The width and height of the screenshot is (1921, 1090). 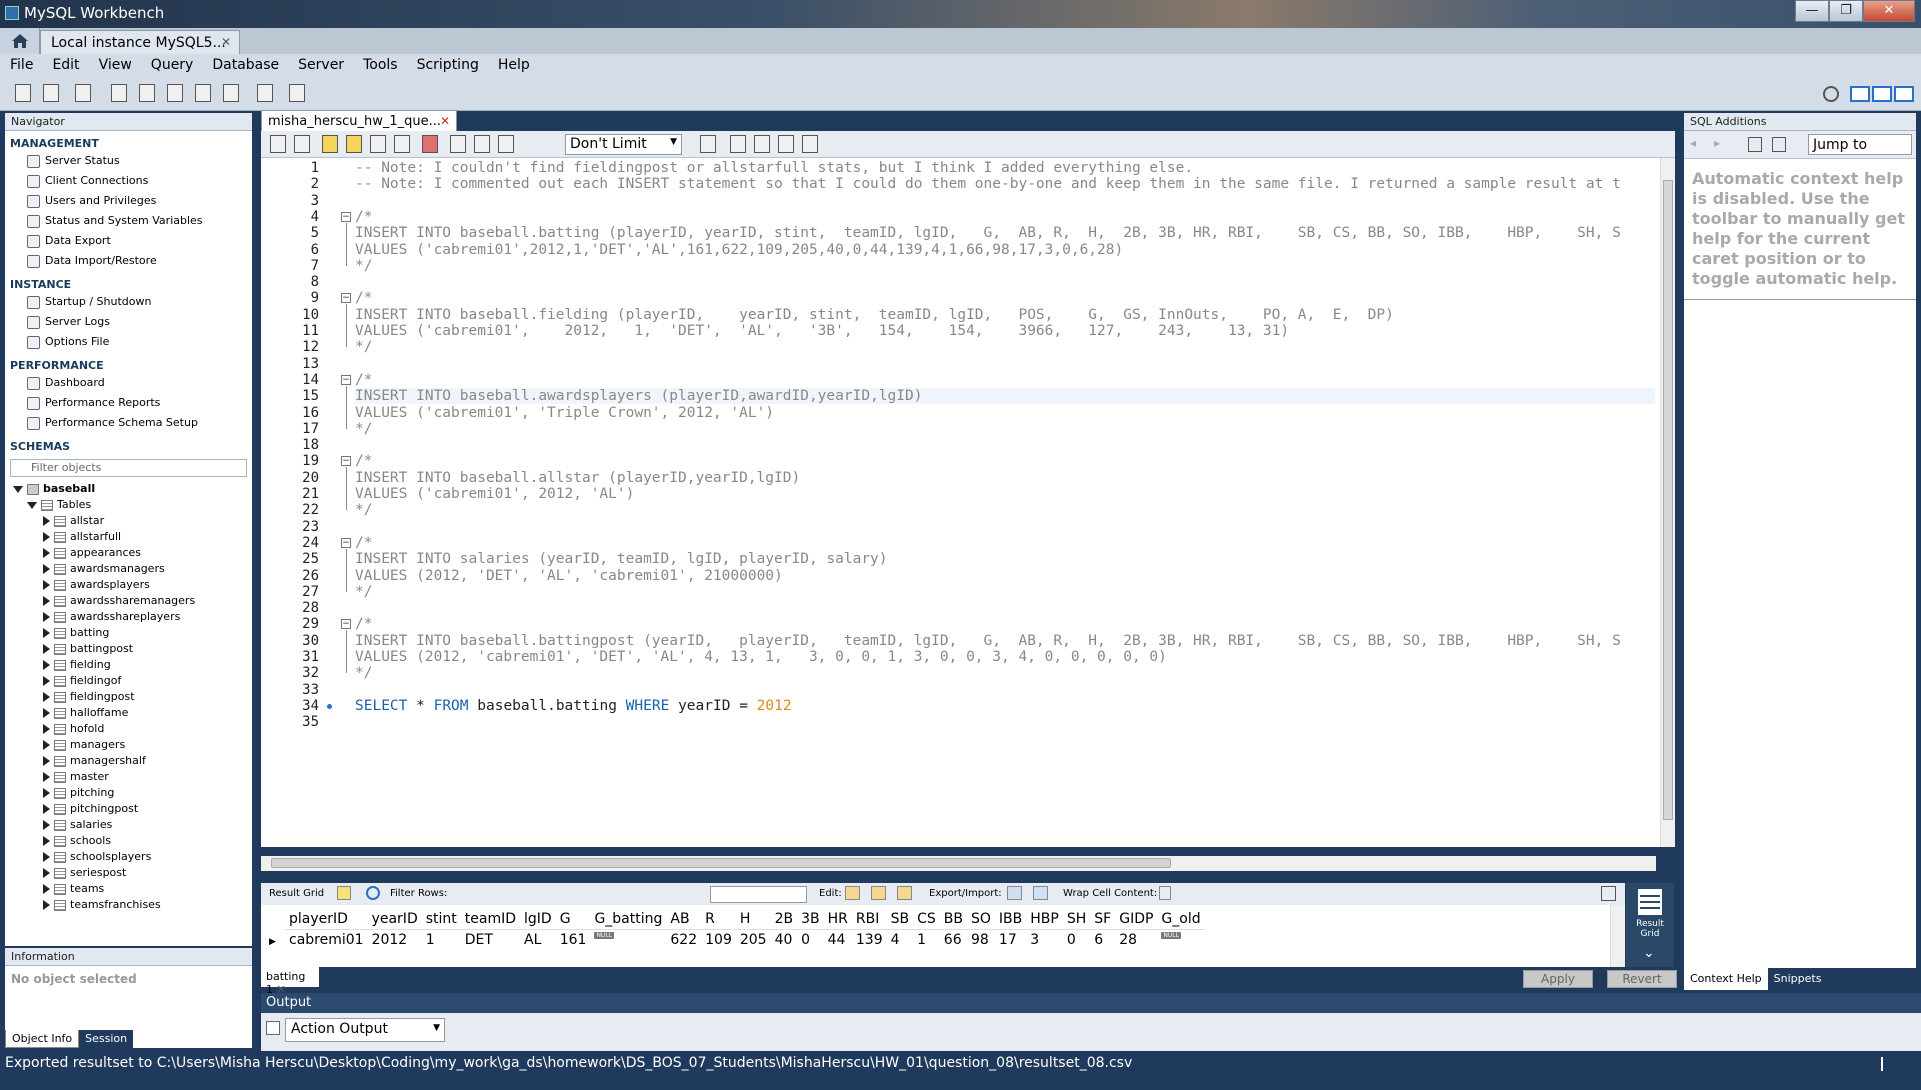 I want to click on table-item-seriespost: seriespost, so click(x=132, y=873).